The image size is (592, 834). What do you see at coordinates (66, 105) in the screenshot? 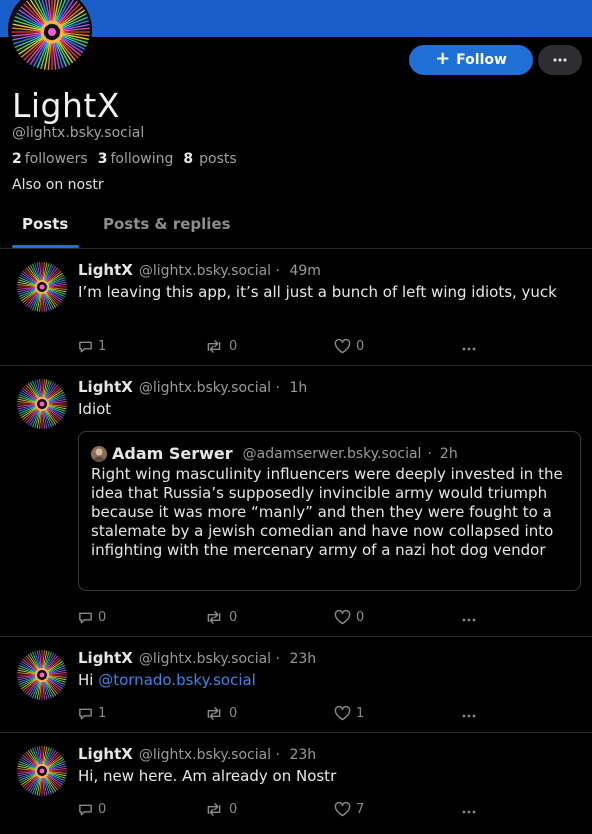
I see `profile-display-name: LightX` at bounding box center [66, 105].